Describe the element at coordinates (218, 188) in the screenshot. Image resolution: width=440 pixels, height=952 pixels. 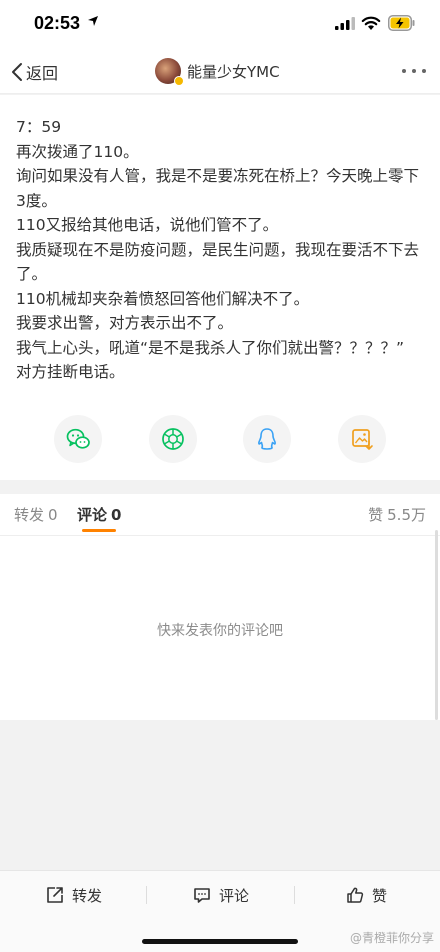
I see `post-line: 询问如果没有人管，我是不是要冻死在桥上？今天晚上零下3度。` at that location.